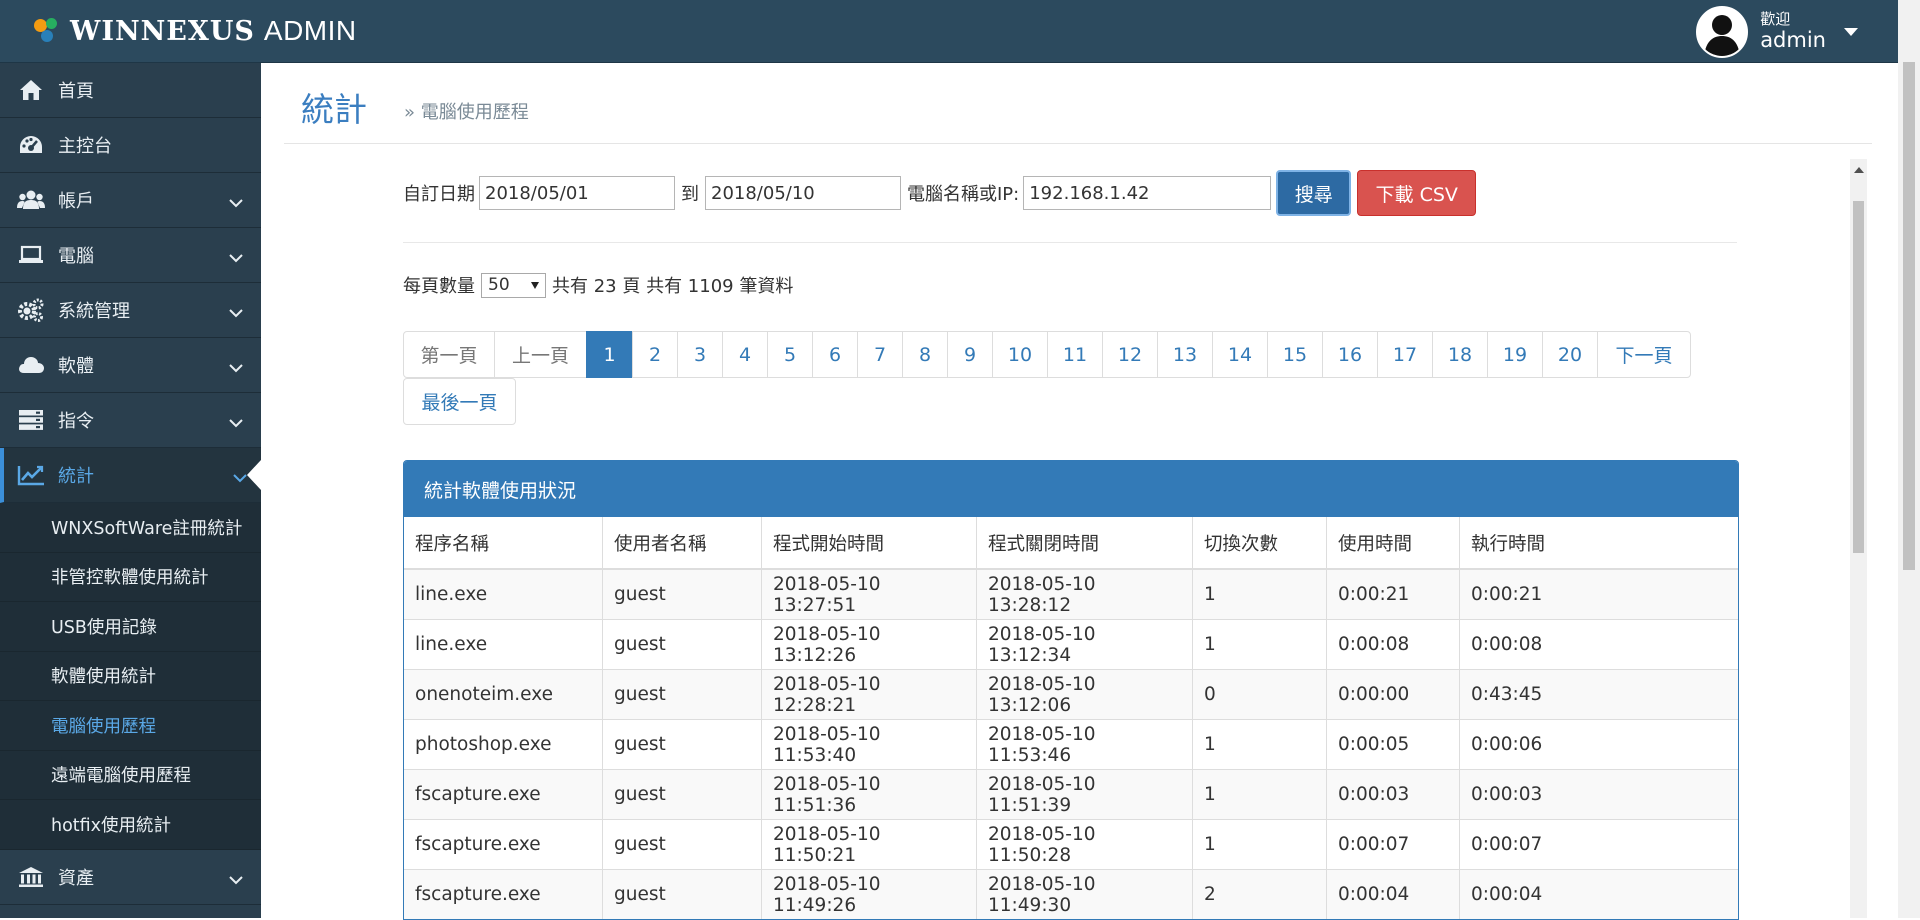  What do you see at coordinates (130, 528) in the screenshot?
I see `submenu-item: WNXSoftWare註冊統計` at bounding box center [130, 528].